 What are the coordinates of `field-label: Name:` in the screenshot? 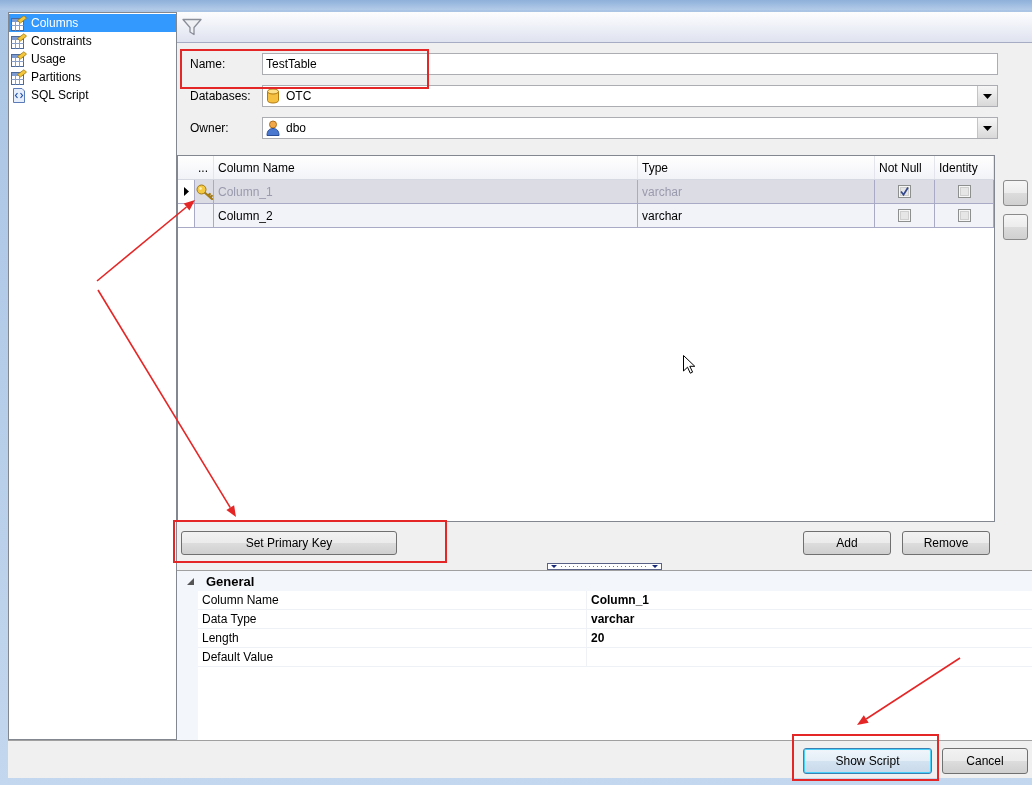 It's located at (208, 64).